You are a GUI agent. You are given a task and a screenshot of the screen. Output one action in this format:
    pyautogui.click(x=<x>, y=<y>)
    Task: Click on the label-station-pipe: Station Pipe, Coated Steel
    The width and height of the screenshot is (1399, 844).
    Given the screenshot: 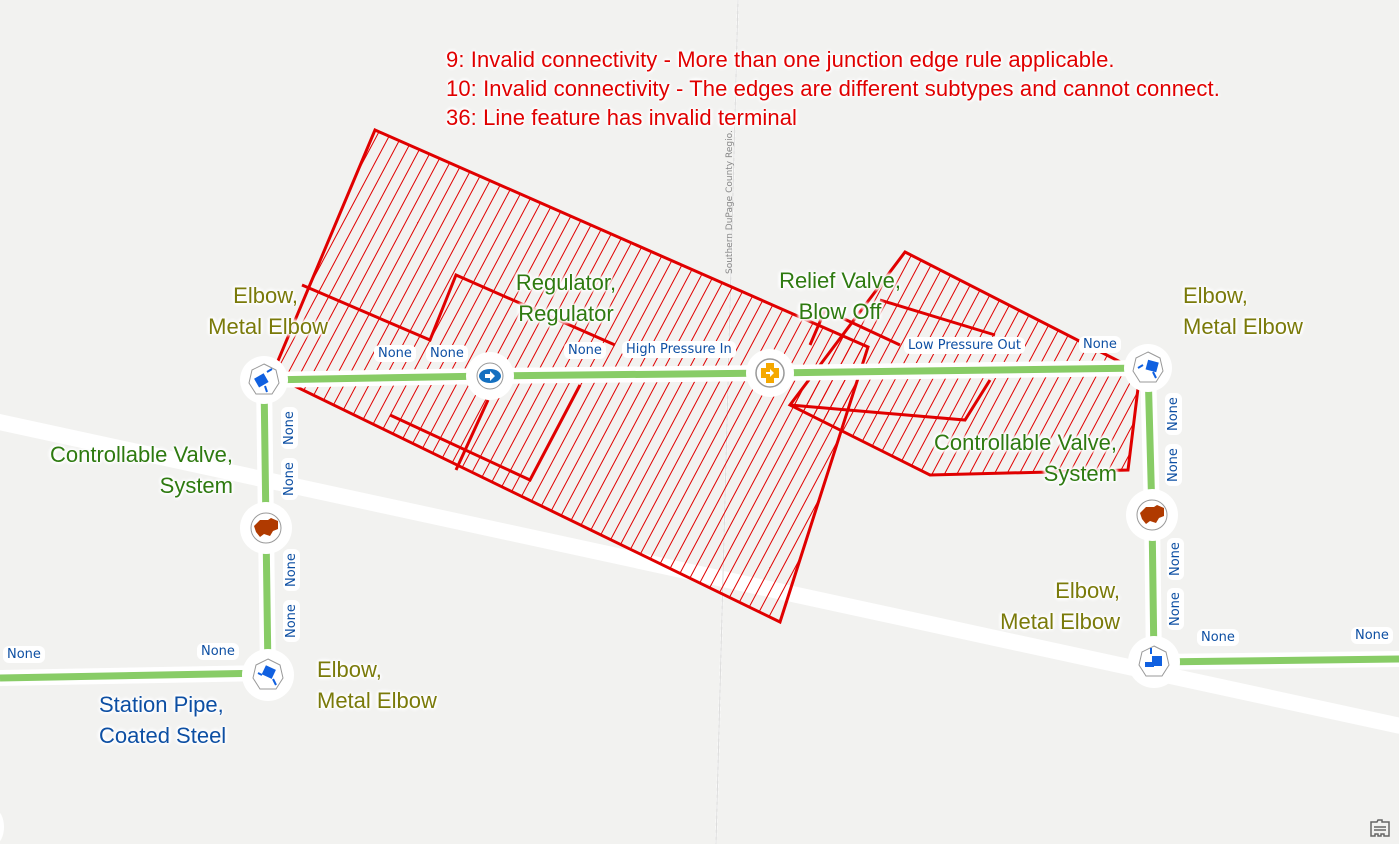 What is the action you would take?
    pyautogui.click(x=162, y=720)
    